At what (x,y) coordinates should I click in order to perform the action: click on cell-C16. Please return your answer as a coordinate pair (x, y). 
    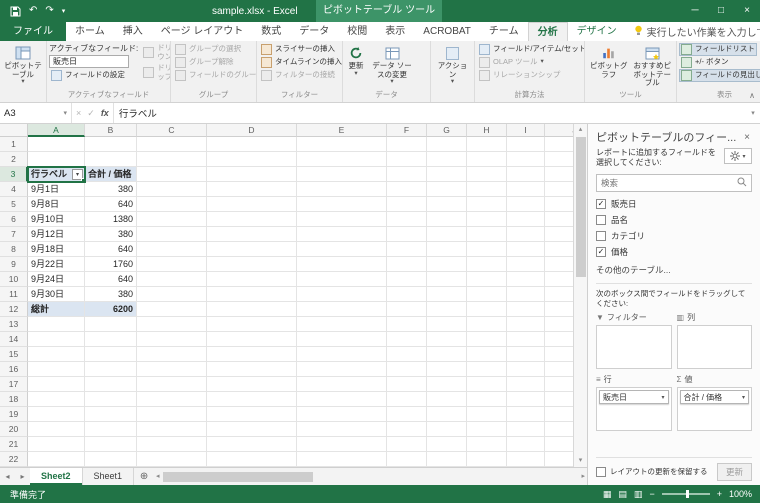
    Looking at the image, I should click on (172, 369).